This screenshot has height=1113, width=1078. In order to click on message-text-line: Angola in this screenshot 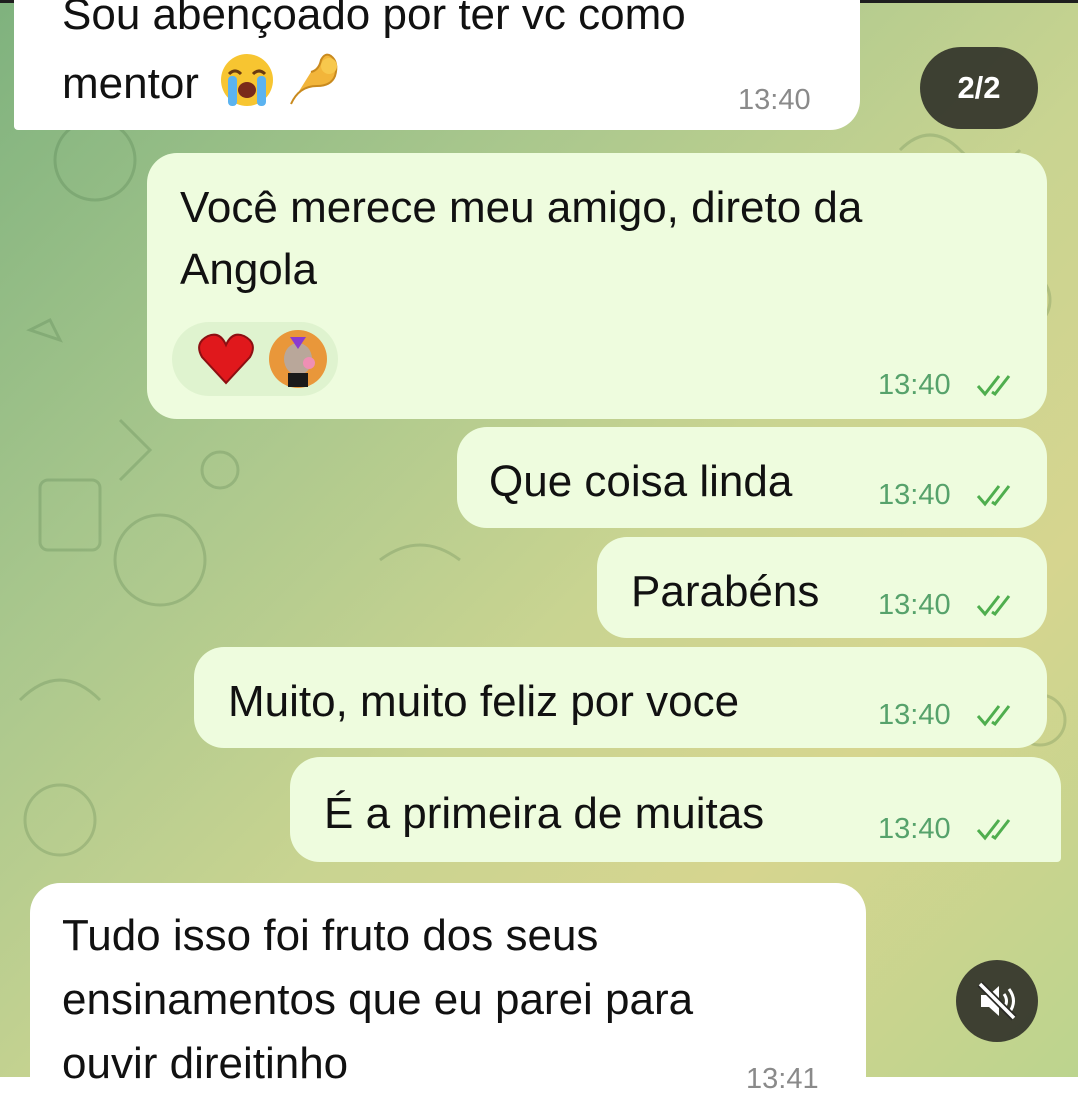, I will do `click(249, 269)`.